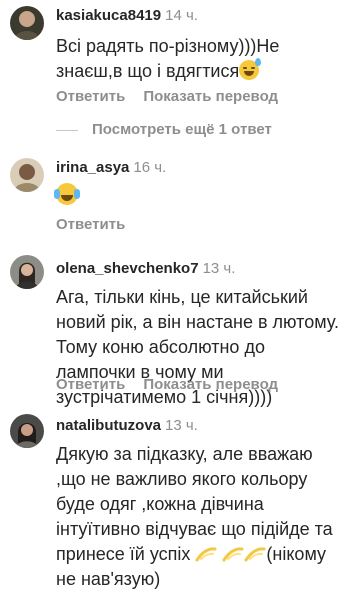 Image resolution: width=354 pixels, height=600 pixels. I want to click on comment-meta: irina_asya 16 ч., so click(111, 168).